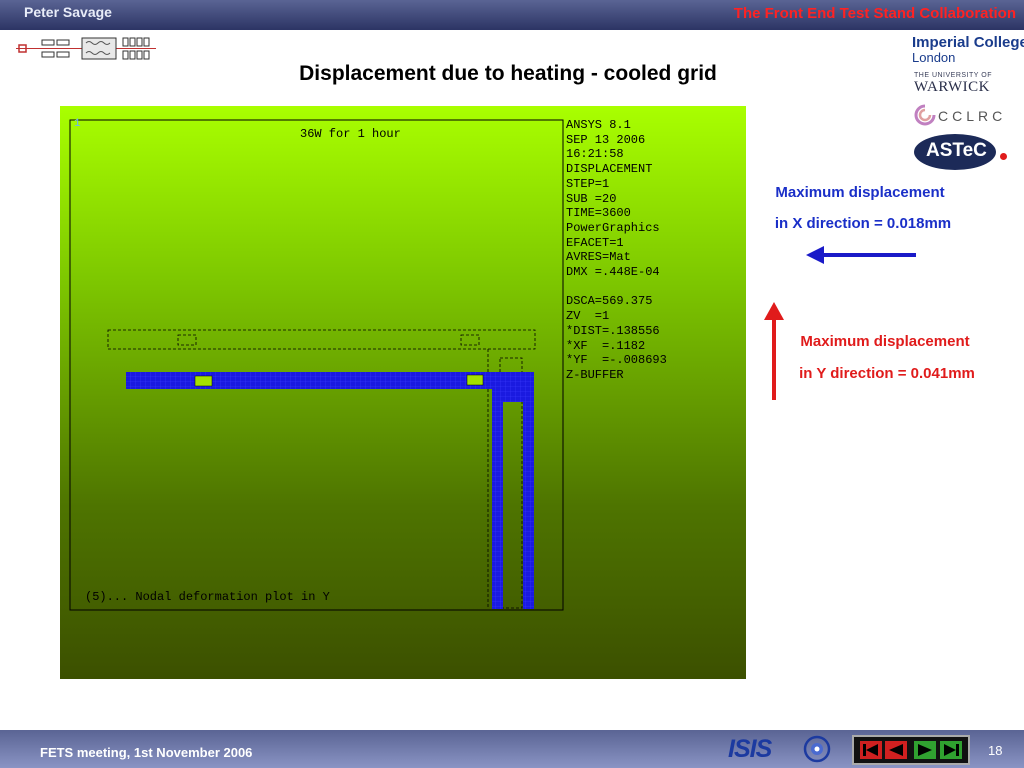 This screenshot has width=1024, height=768. I want to click on author-name: Peter Savage, so click(68, 12).